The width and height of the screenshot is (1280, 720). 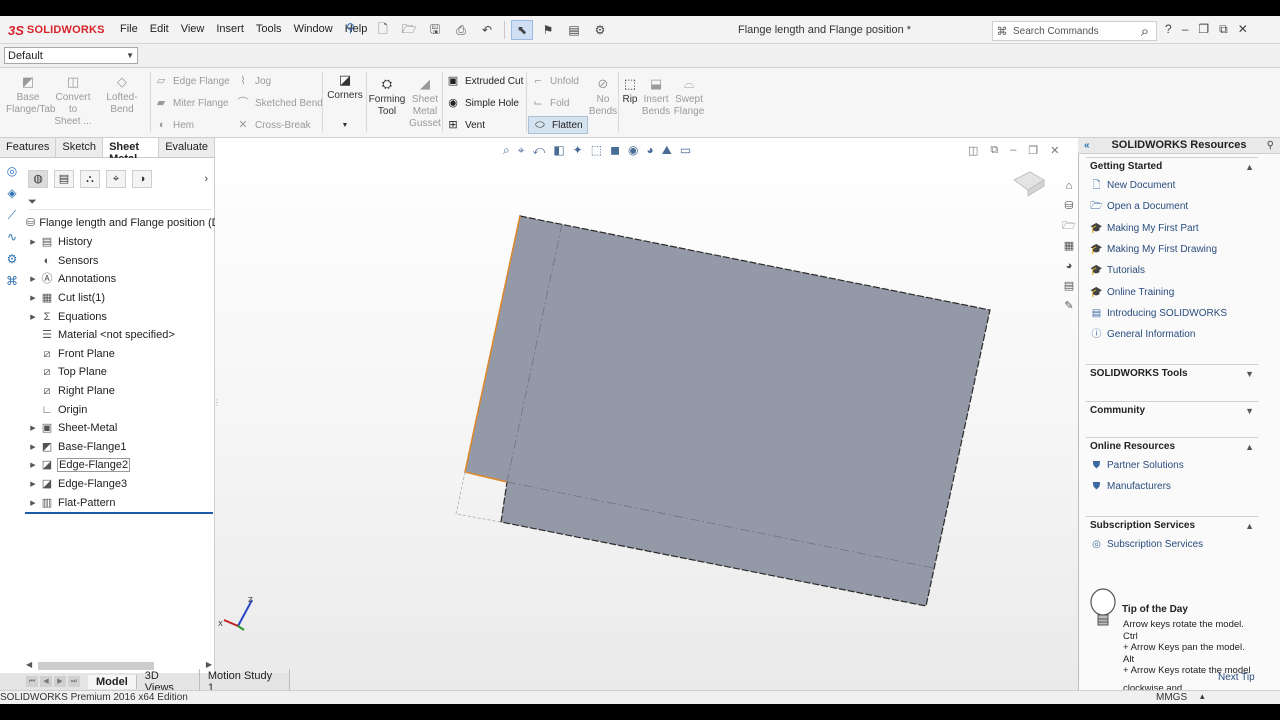 I want to click on vent-button: ⊞ Vent, so click(x=465, y=125).